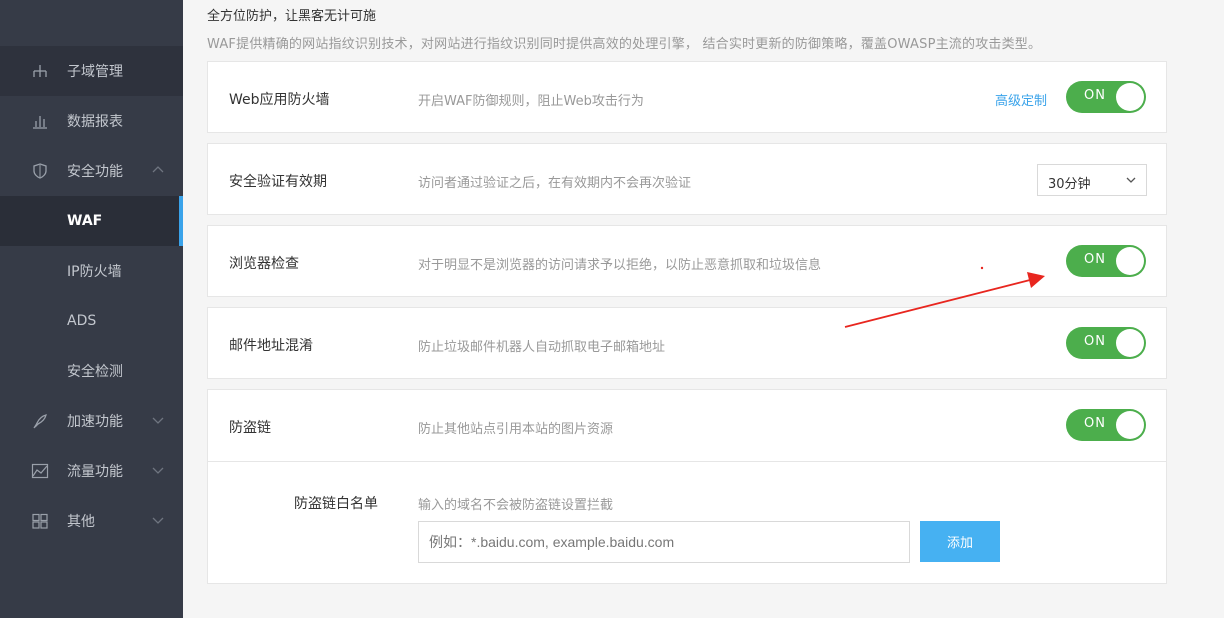 The width and height of the screenshot is (1224, 618). Describe the element at coordinates (687, 97) in the screenshot. I see `setting-card-waf: Web应用防火墙 开启WAF防御规则，阻止Web攻击行为 高级定制 ON` at that location.